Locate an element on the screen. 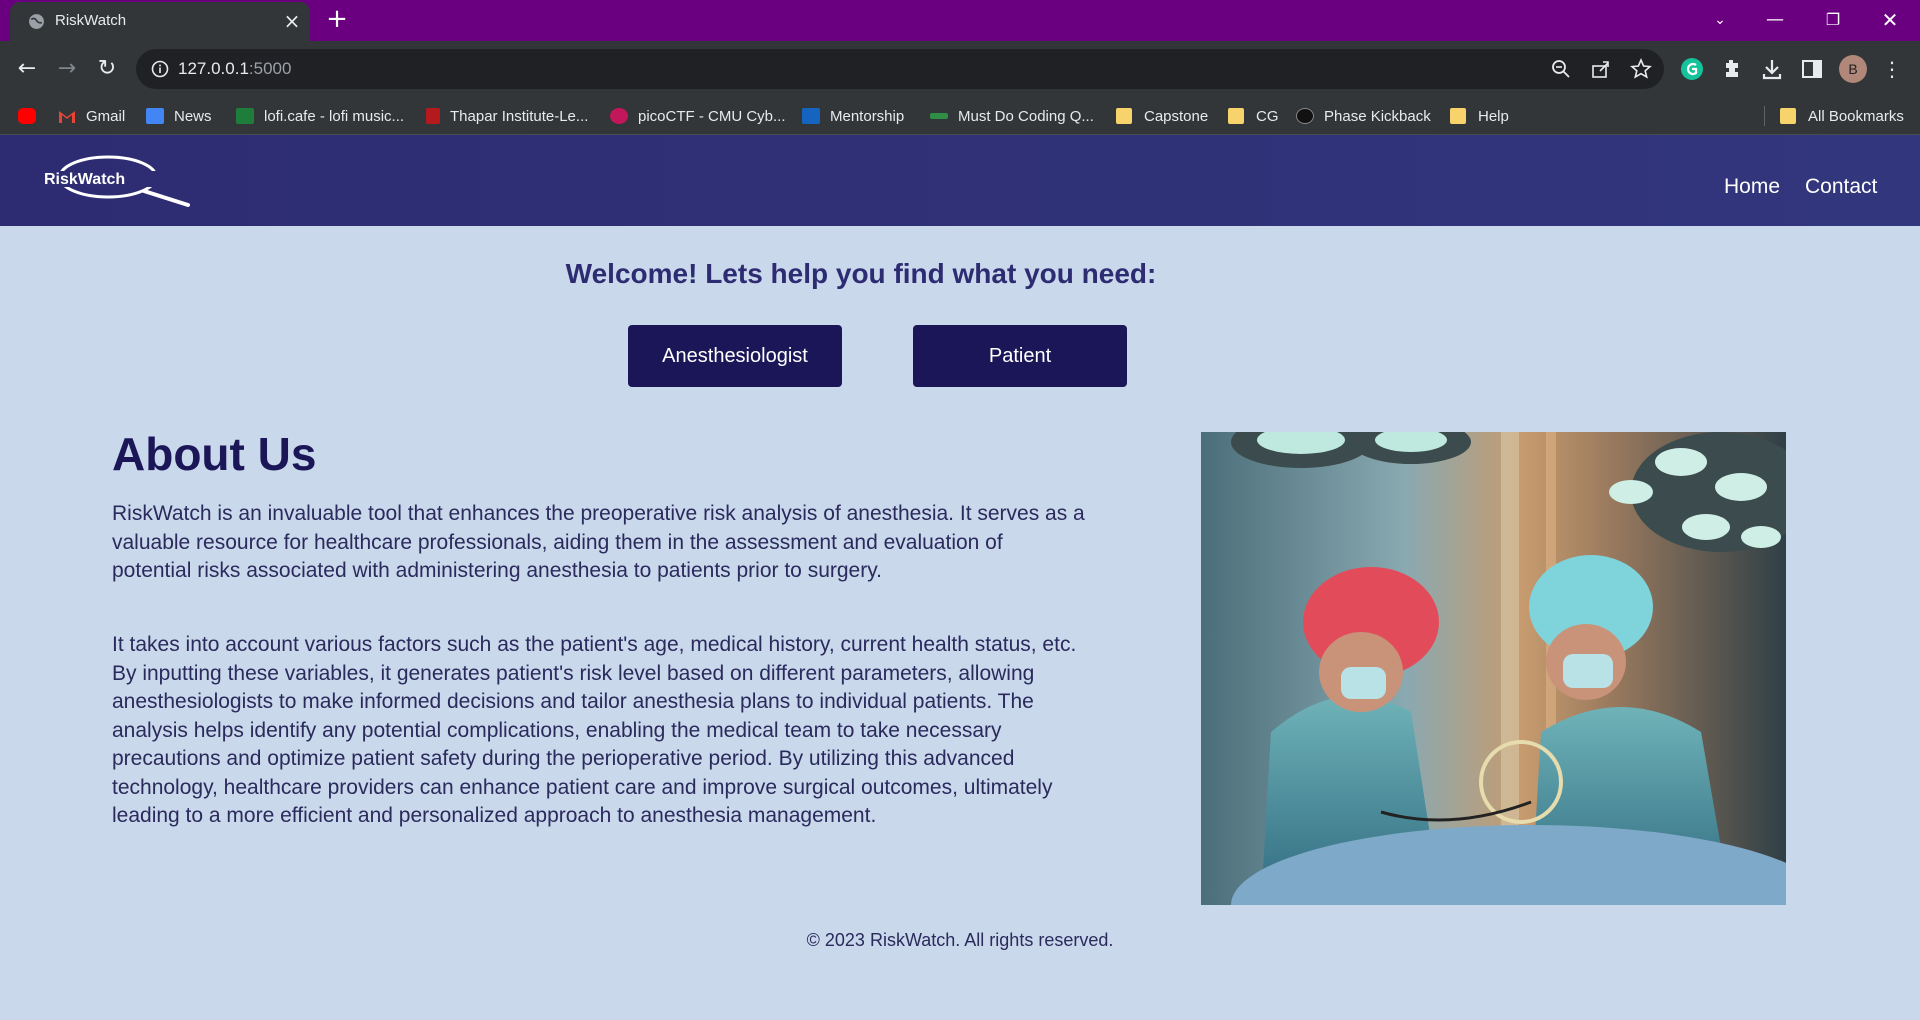 The height and width of the screenshot is (1020, 1920). downloads-icon is located at coordinates (1772, 69).